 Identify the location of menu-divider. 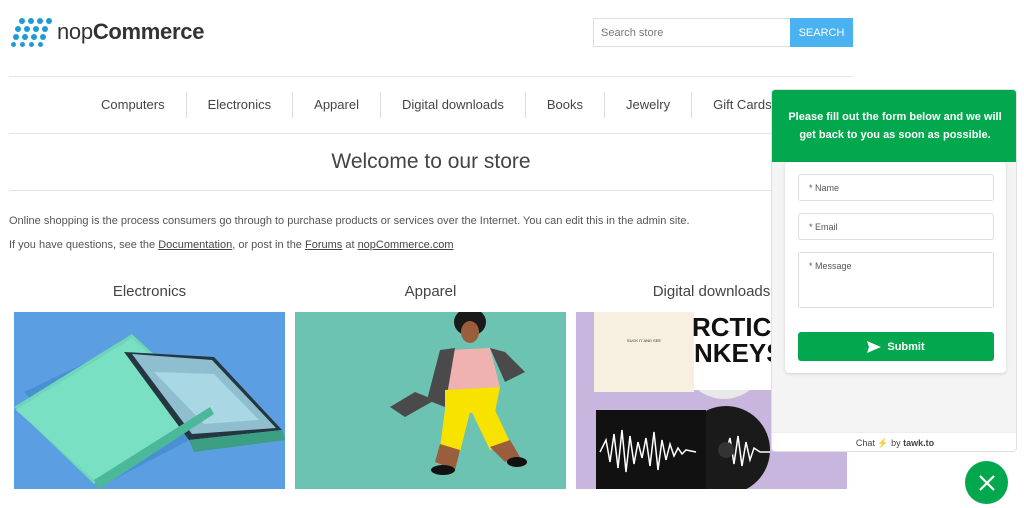
(431, 133).